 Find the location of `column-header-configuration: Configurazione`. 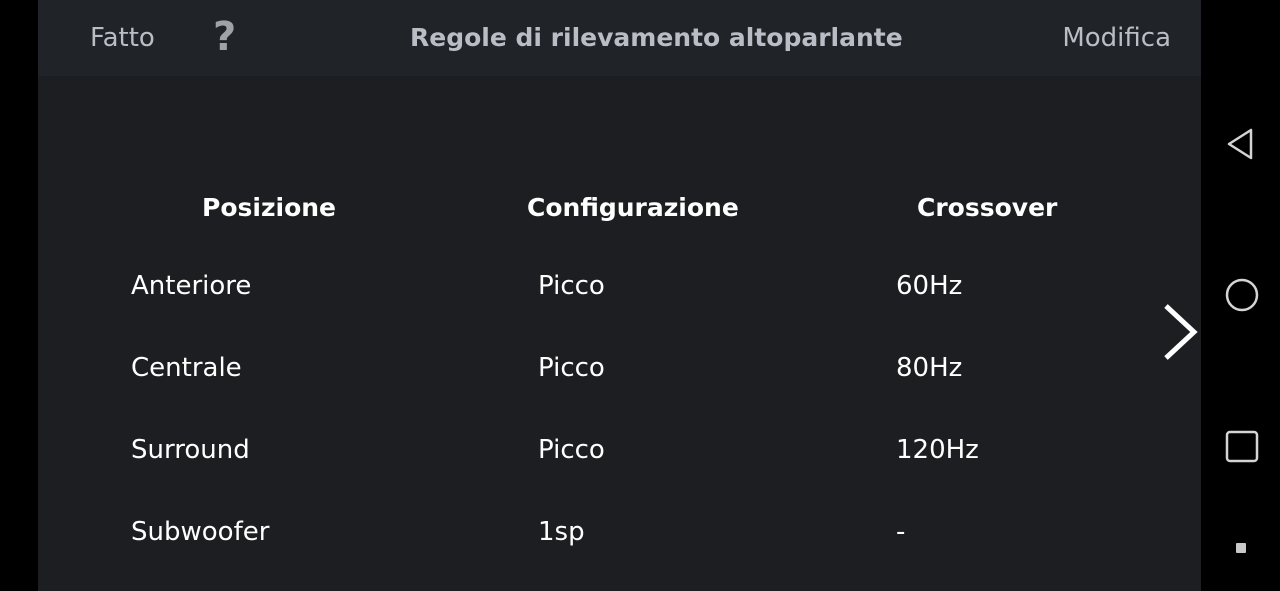

column-header-configuration: Configurazione is located at coordinates (633, 207).